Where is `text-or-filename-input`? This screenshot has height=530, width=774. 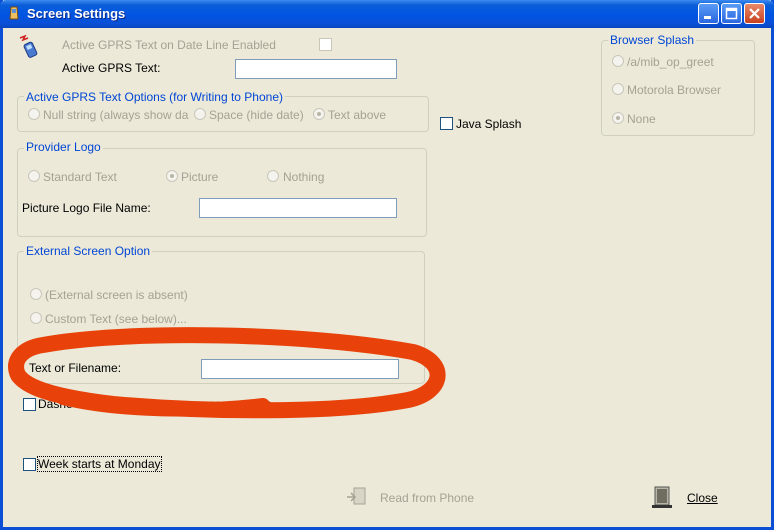 text-or-filename-input is located at coordinates (300, 369).